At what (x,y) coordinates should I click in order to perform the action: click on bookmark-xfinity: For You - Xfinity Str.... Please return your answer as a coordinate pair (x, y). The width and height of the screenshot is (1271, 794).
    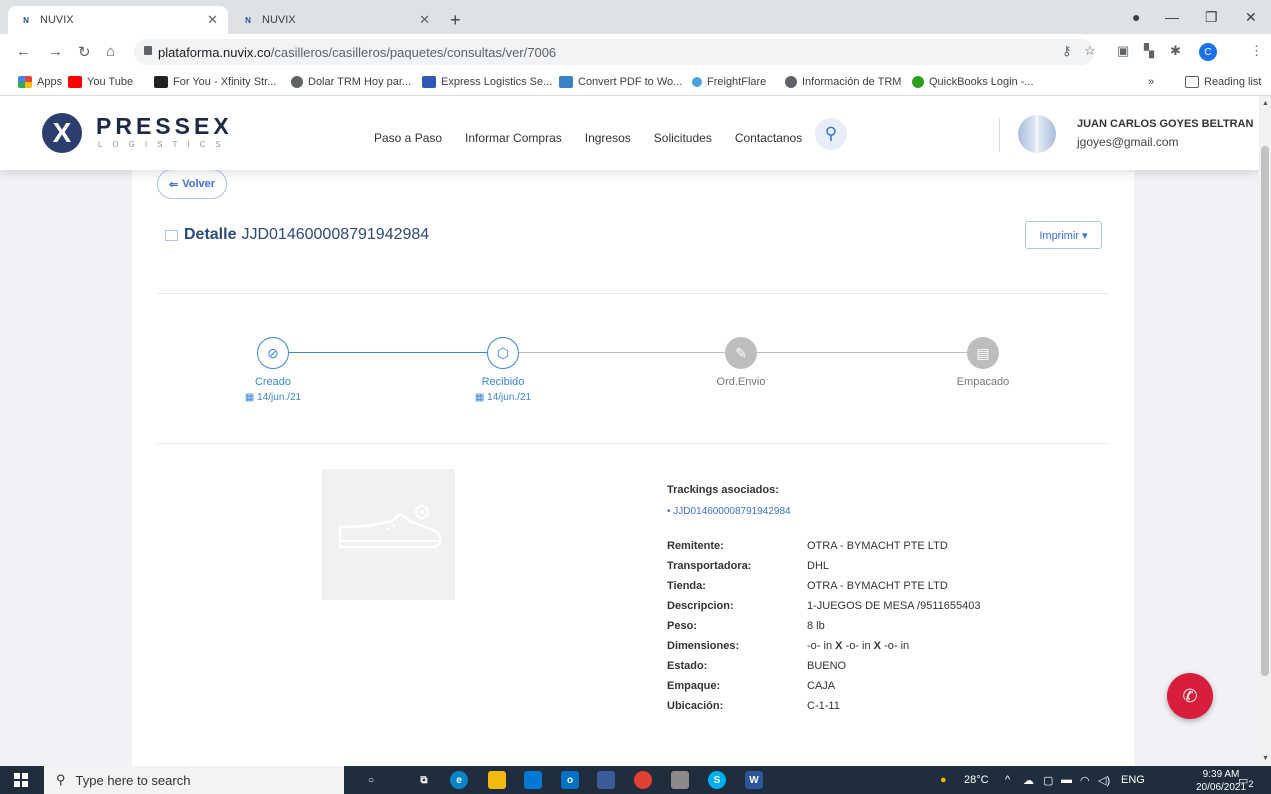
    Looking at the image, I should click on (215, 82).